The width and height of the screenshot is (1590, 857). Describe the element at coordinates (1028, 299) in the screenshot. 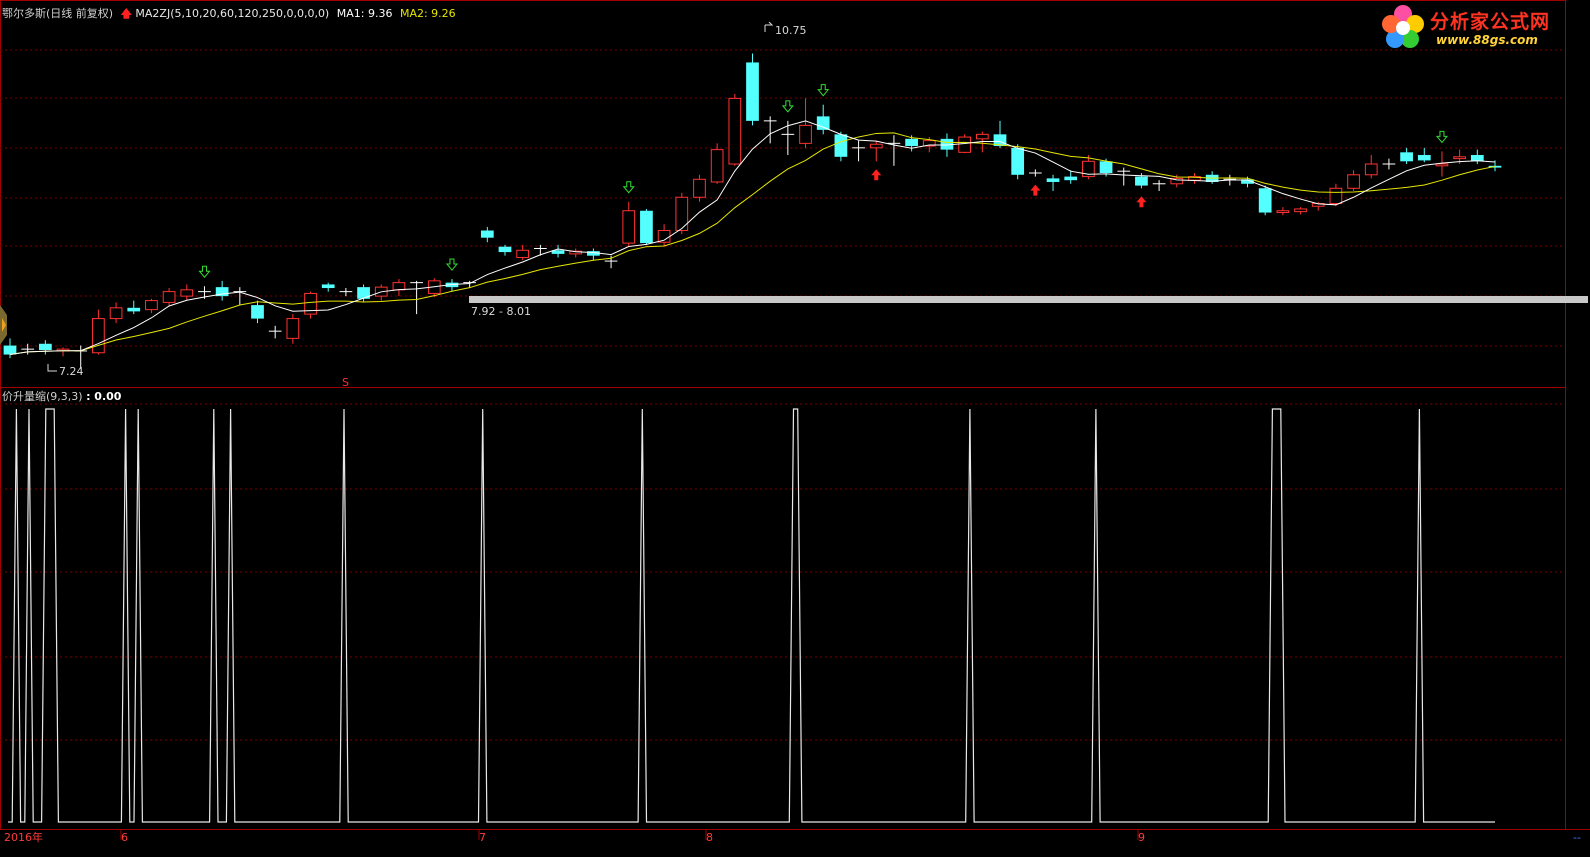

I see `price-zone-band` at that location.